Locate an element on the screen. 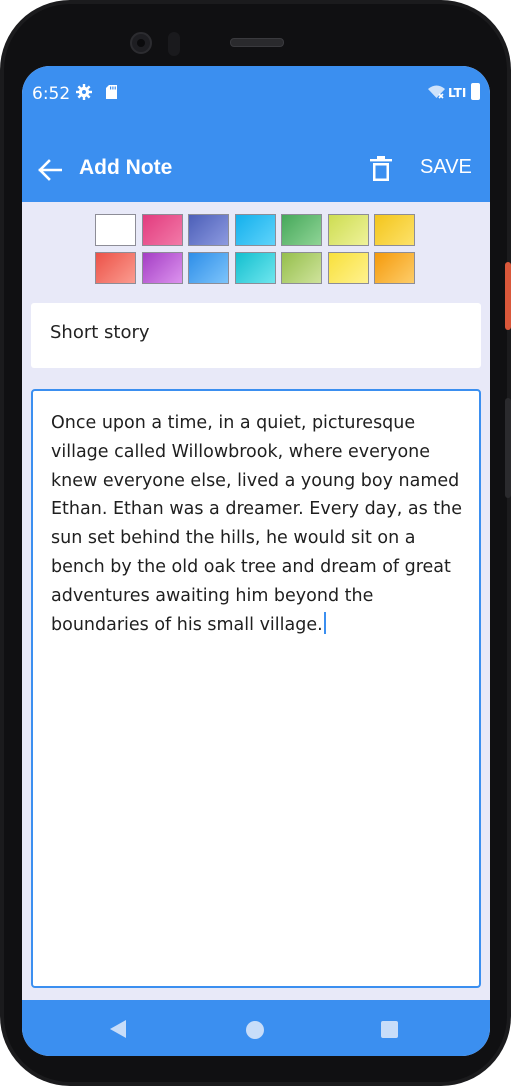 The image size is (513, 1088). wifi-icon is located at coordinates (436, 92).